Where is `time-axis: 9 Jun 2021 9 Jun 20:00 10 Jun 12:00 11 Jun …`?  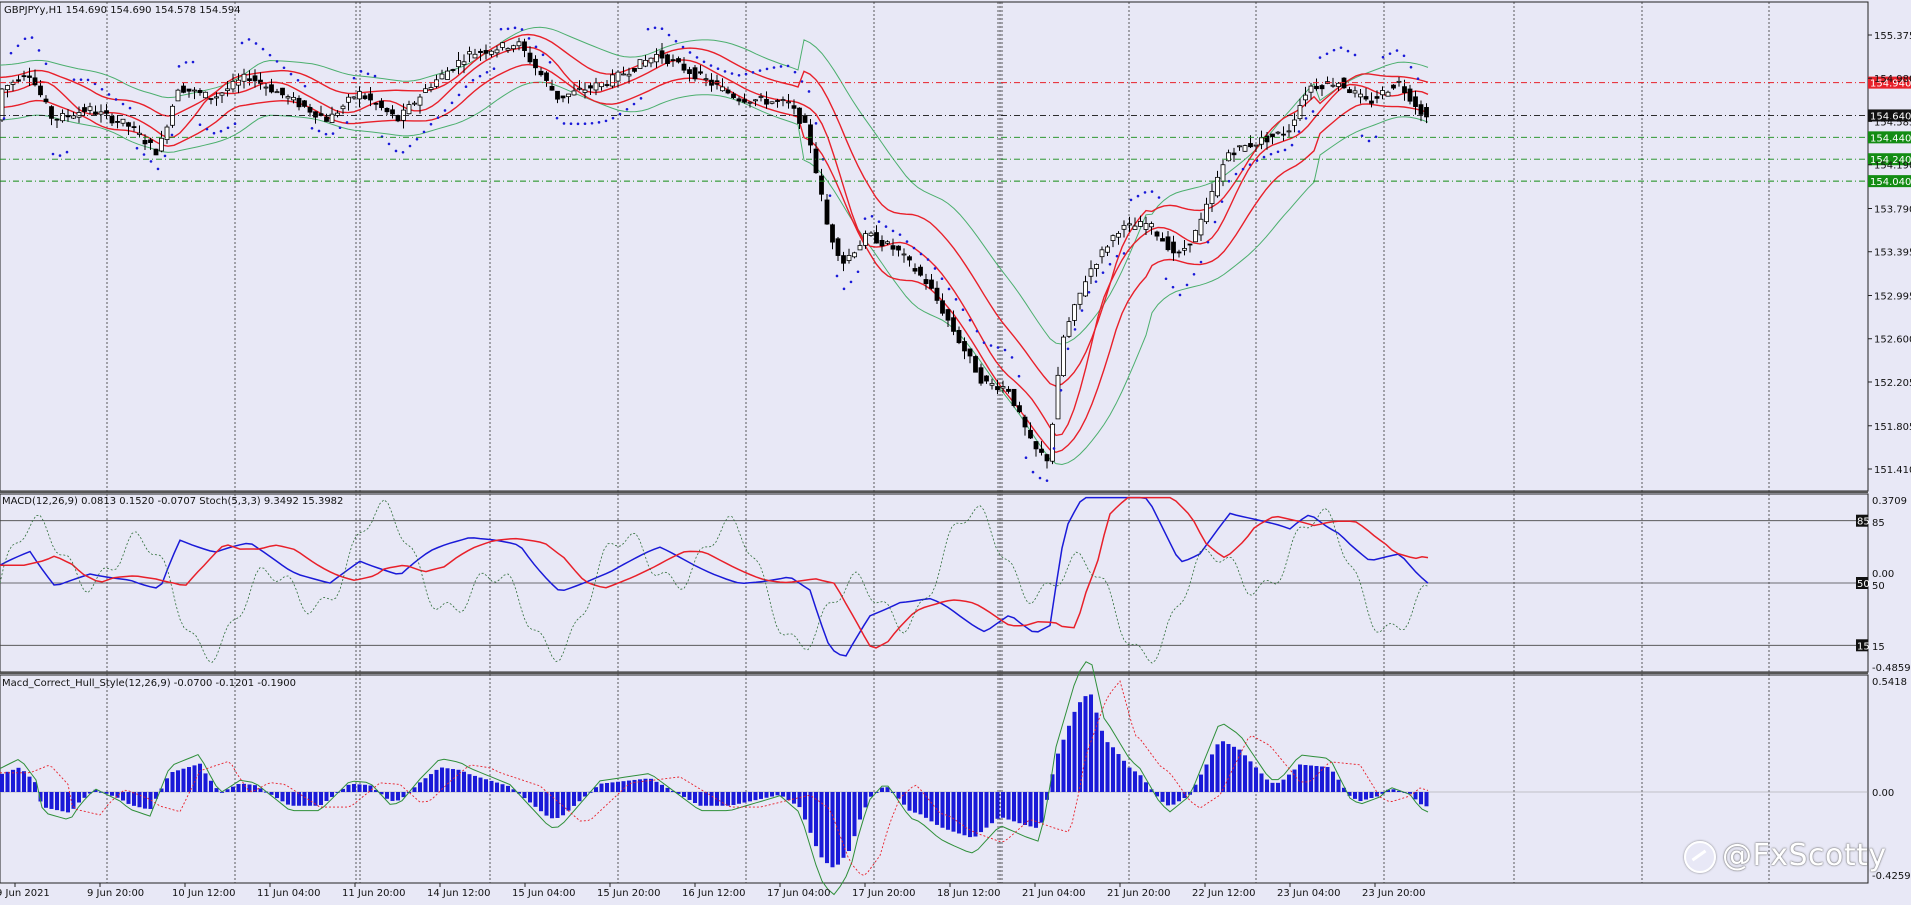
time-axis: 9 Jun 2021 9 Jun 20:00 10 Jun 12:00 11 Jun … is located at coordinates (713, 891).